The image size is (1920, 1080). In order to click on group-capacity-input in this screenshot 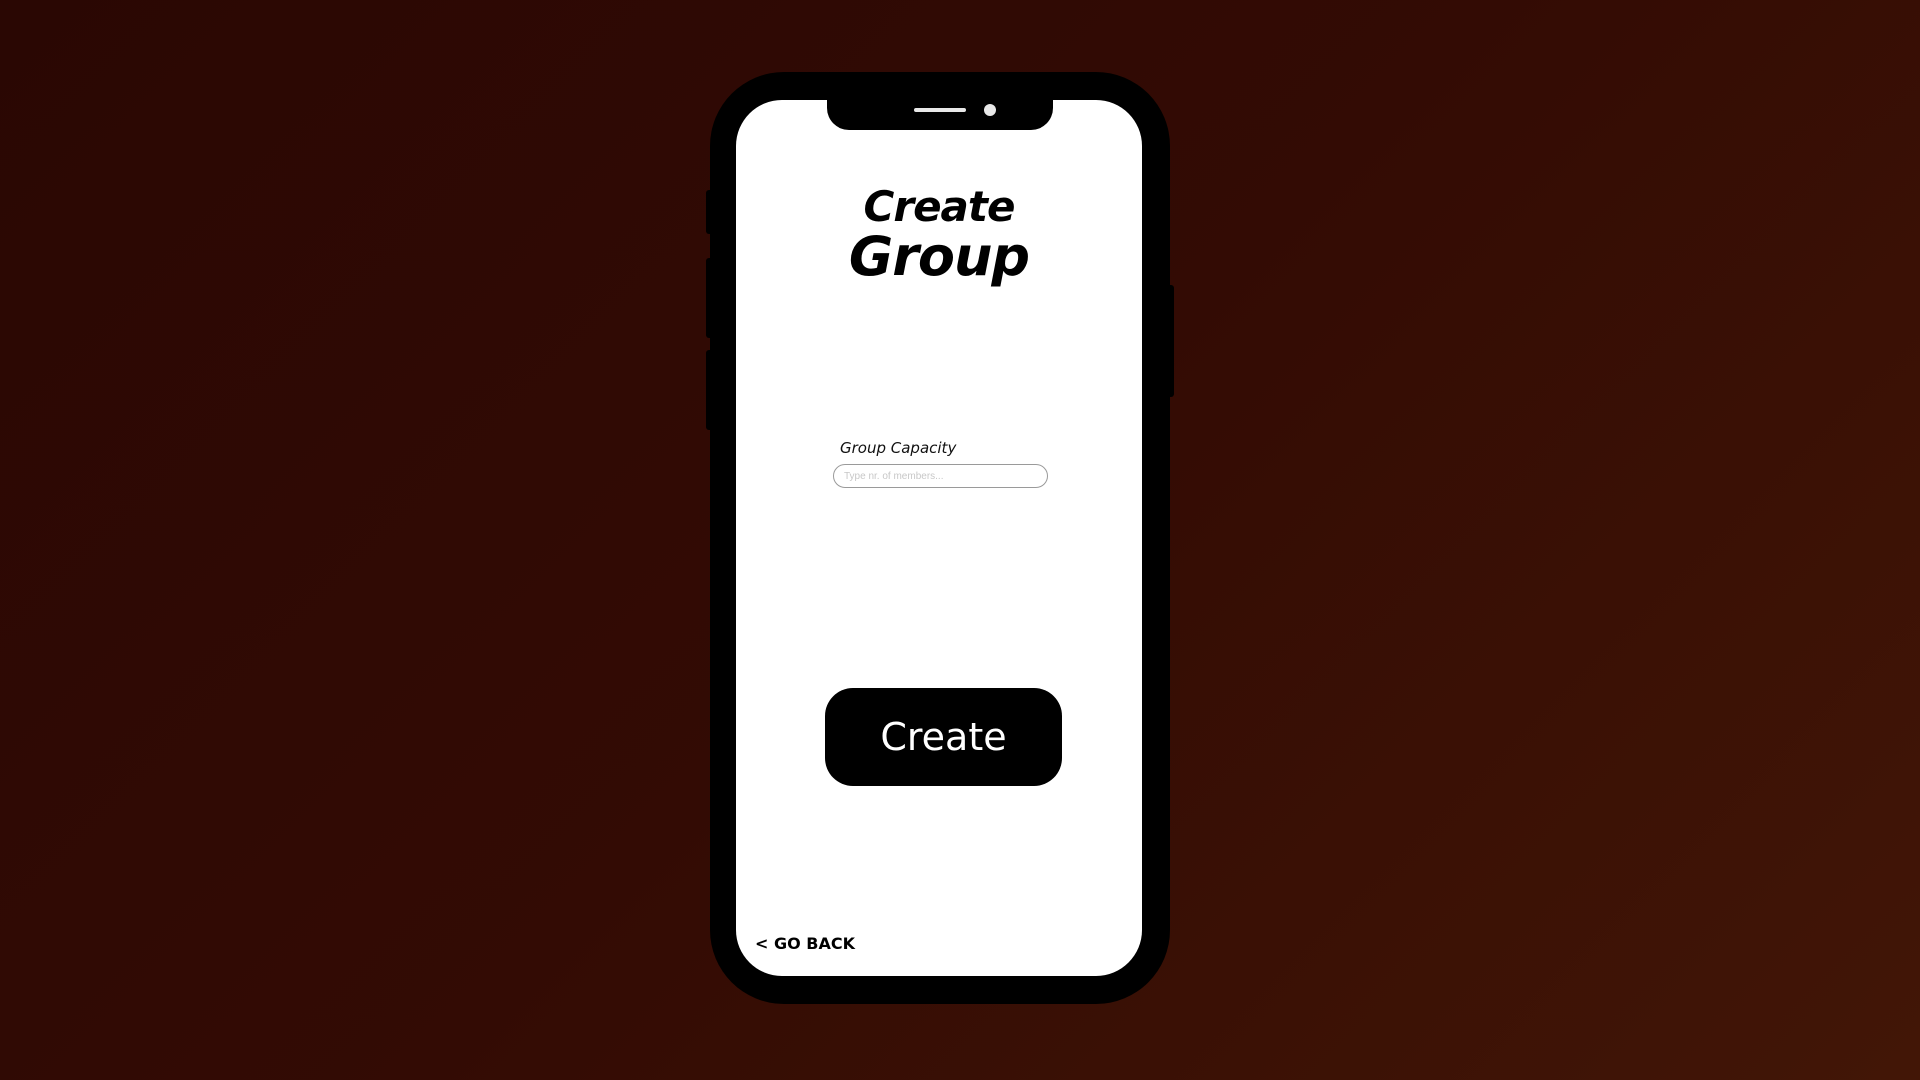, I will do `click(940, 476)`.